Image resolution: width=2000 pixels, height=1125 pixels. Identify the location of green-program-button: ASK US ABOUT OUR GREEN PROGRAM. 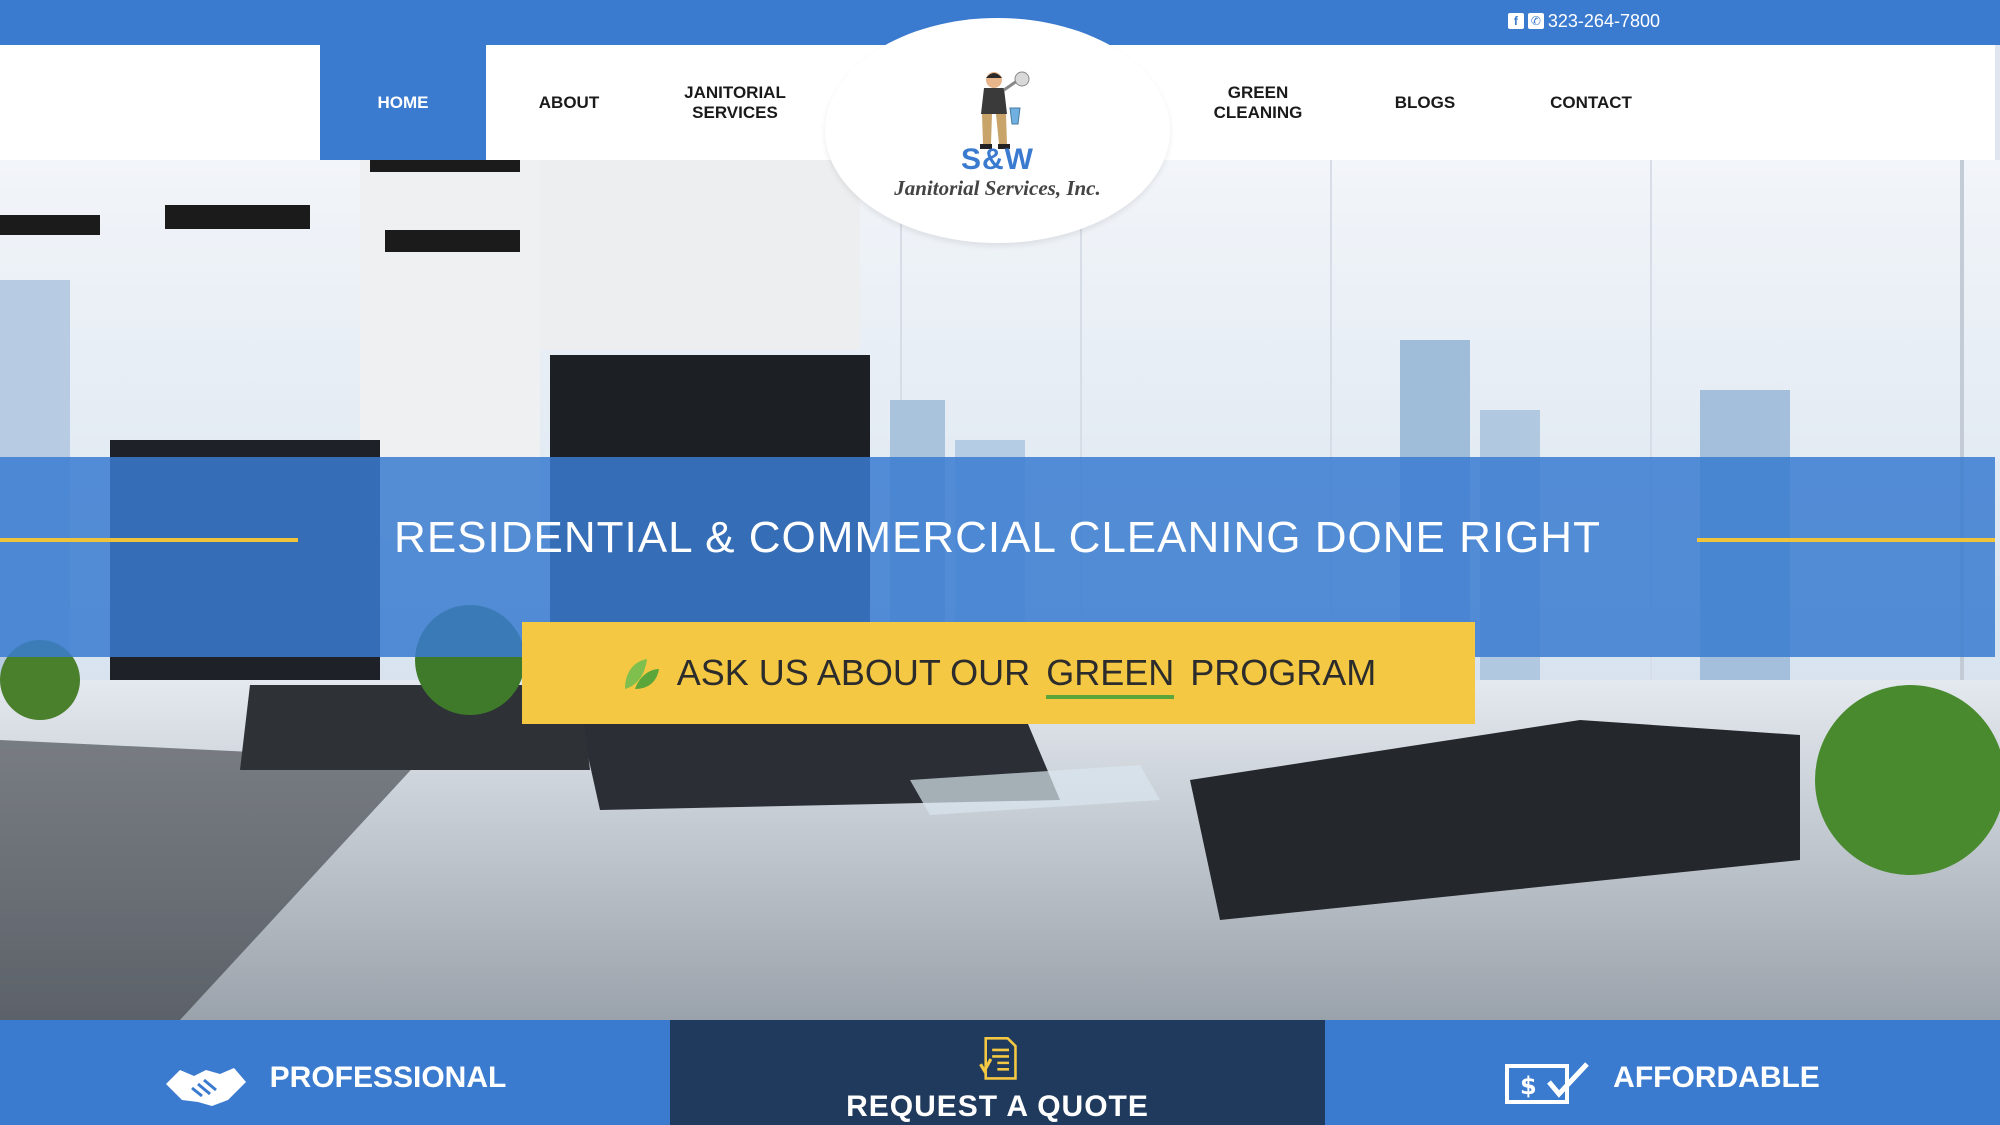
(998, 673).